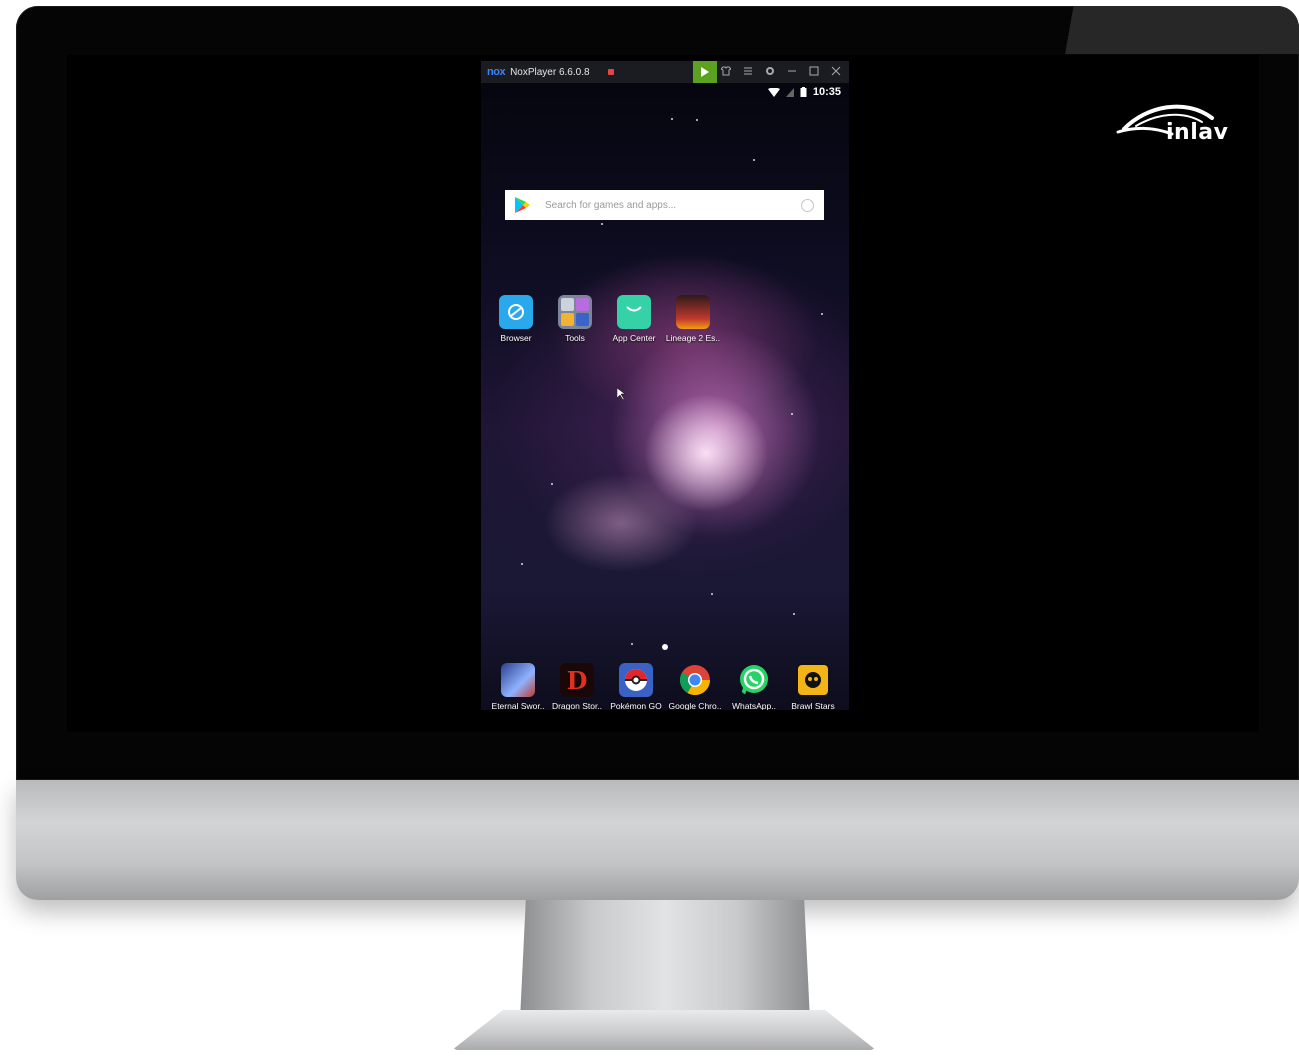 The width and height of the screenshot is (1299, 1056). I want to click on app-label: Lineage 2 Es.., so click(693, 338).